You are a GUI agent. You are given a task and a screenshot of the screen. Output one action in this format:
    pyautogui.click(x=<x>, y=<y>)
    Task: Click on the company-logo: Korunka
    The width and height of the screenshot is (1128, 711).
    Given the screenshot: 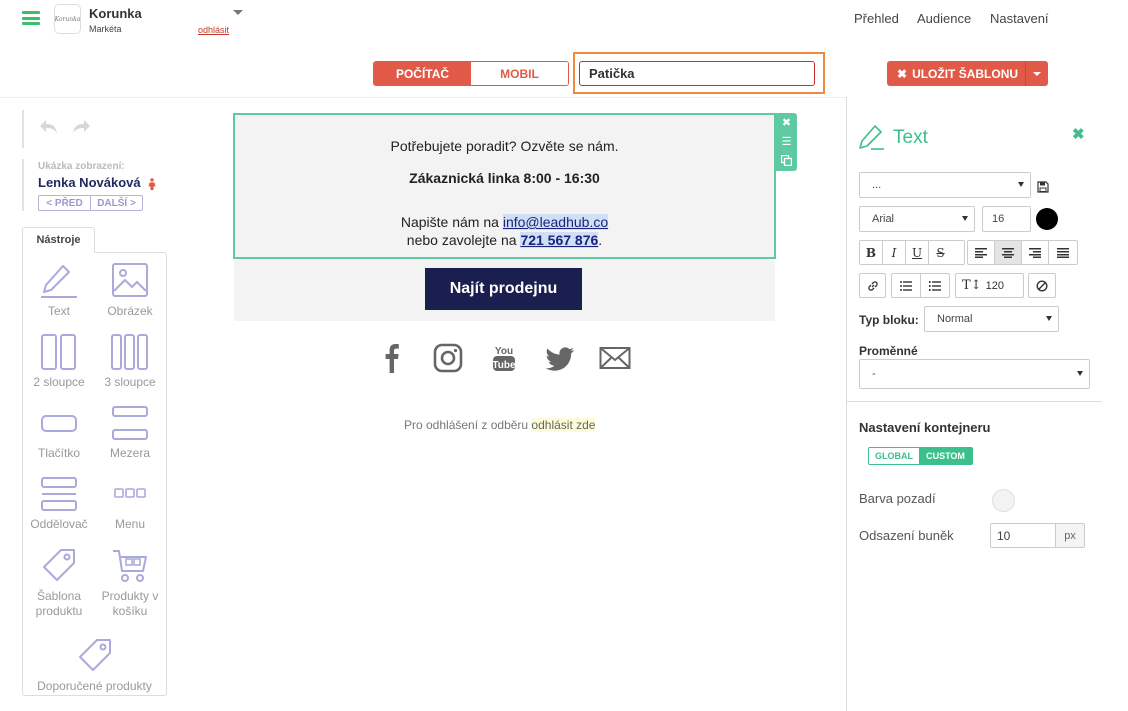 What is the action you would take?
    pyautogui.click(x=67, y=19)
    